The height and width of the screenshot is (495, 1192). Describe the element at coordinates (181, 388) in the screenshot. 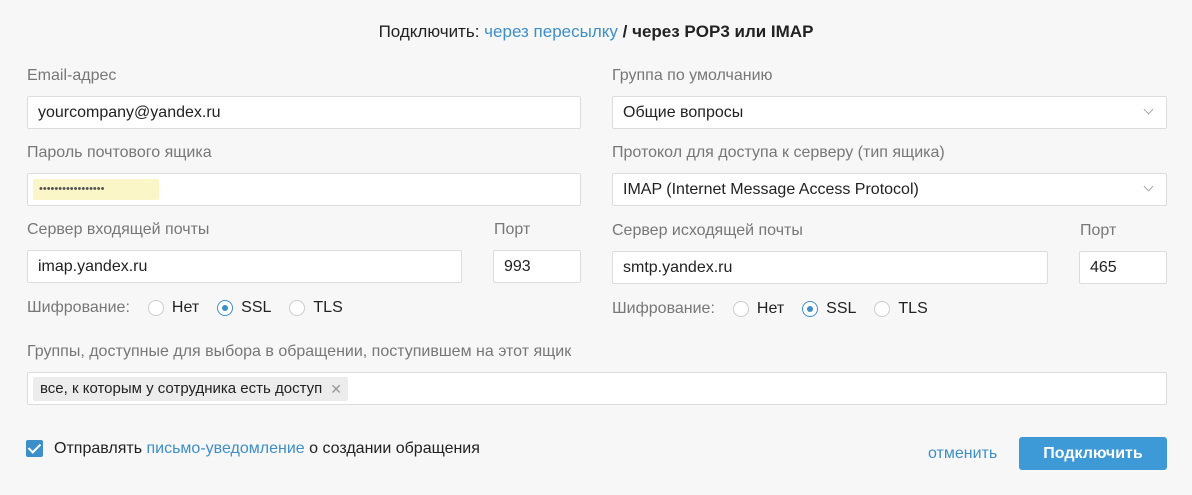

I see `group-tag-label: все, к которым у сотрудника есть доступ` at that location.